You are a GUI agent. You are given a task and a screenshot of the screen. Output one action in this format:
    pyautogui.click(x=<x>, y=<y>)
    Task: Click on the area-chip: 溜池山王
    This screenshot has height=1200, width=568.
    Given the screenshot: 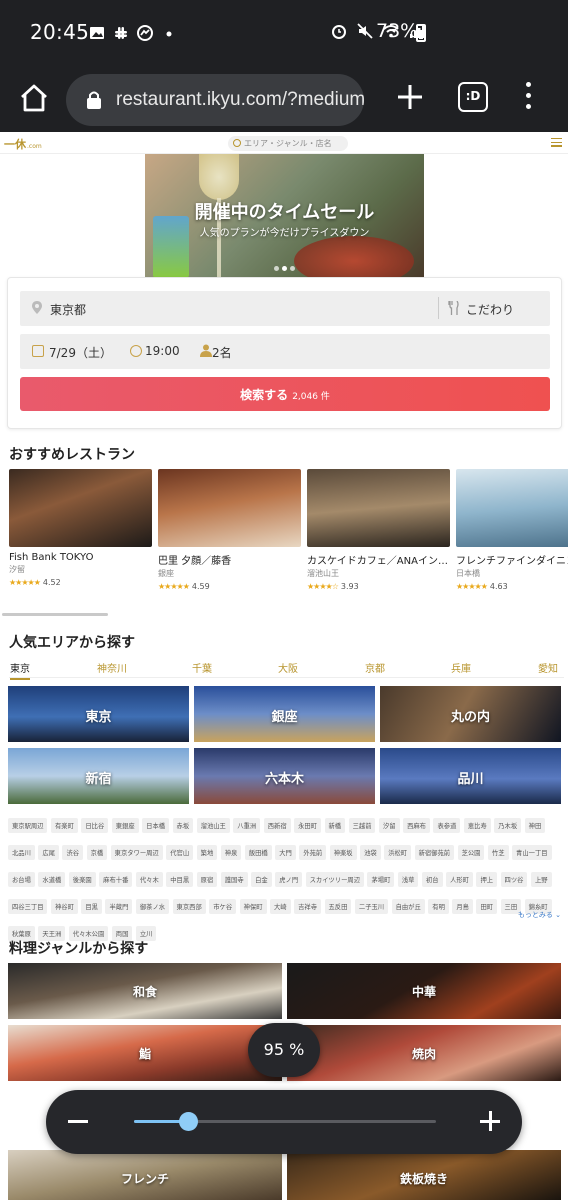 What is the action you would take?
    pyautogui.click(x=213, y=825)
    